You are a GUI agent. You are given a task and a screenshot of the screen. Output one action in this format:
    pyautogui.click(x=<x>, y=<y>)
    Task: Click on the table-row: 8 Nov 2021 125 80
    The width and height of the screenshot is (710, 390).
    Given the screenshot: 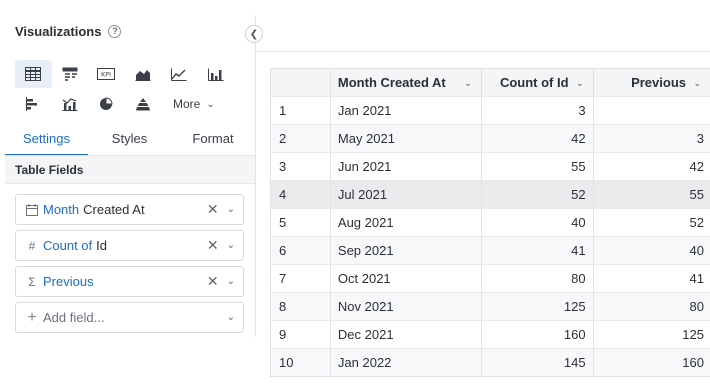 What is the action you would take?
    pyautogui.click(x=490, y=306)
    